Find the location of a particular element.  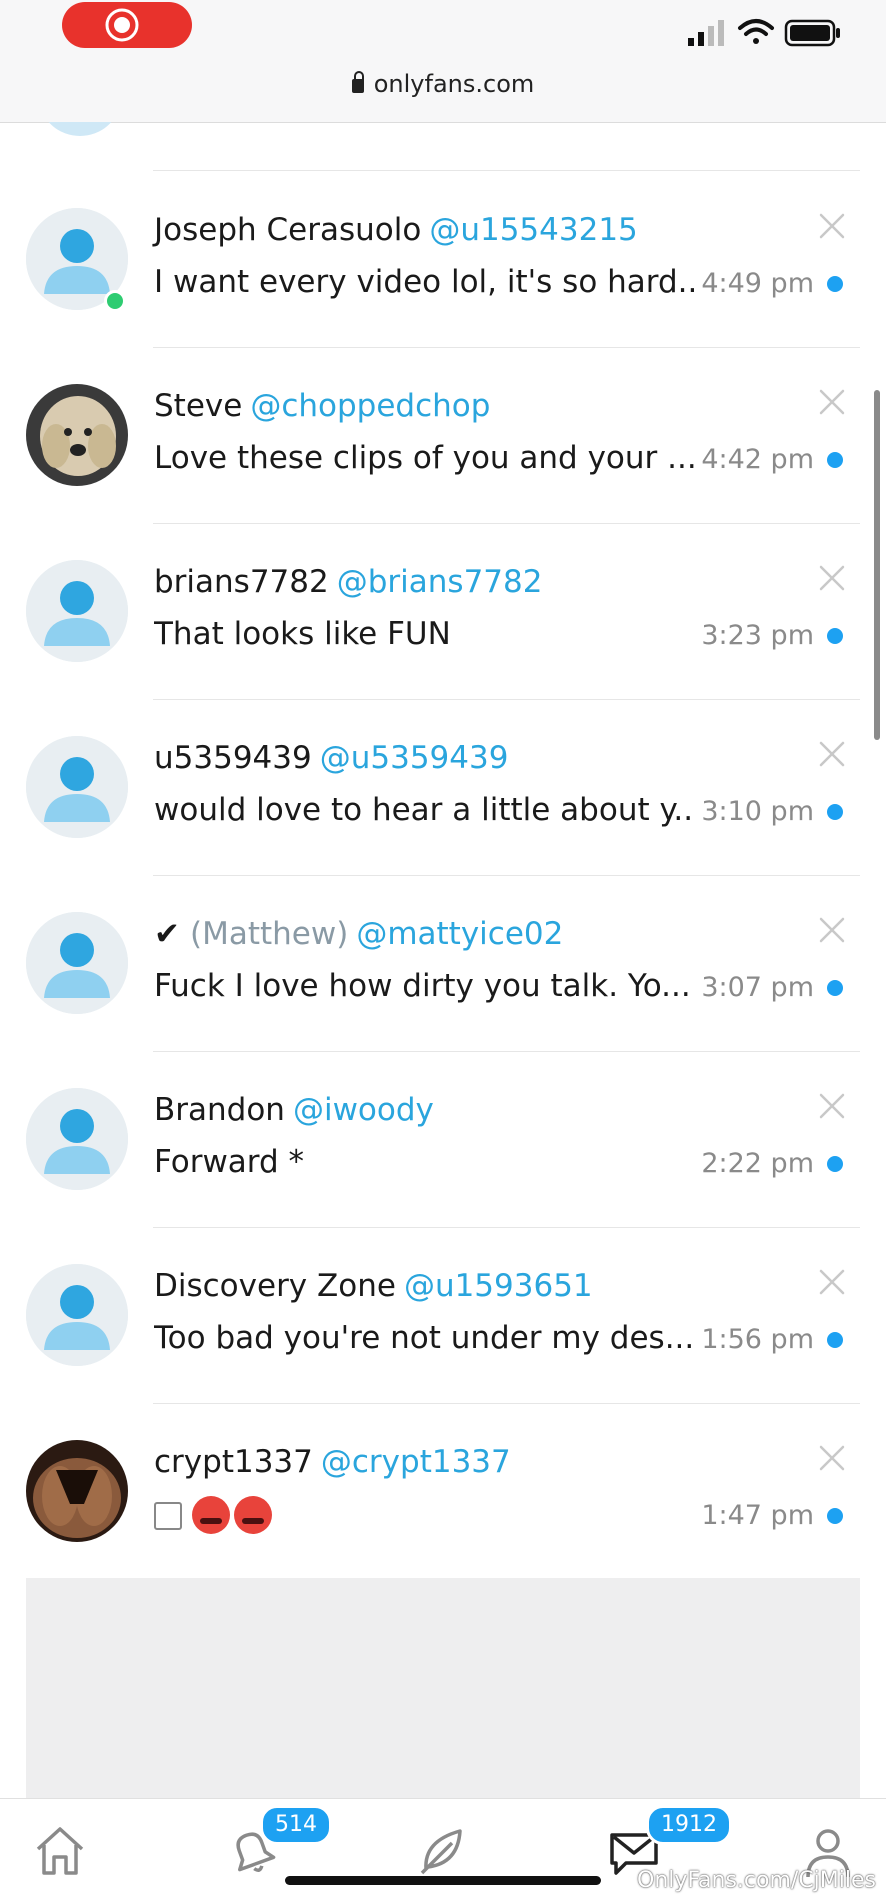

nav-notifications: 514 is located at coordinates (276, 1843).